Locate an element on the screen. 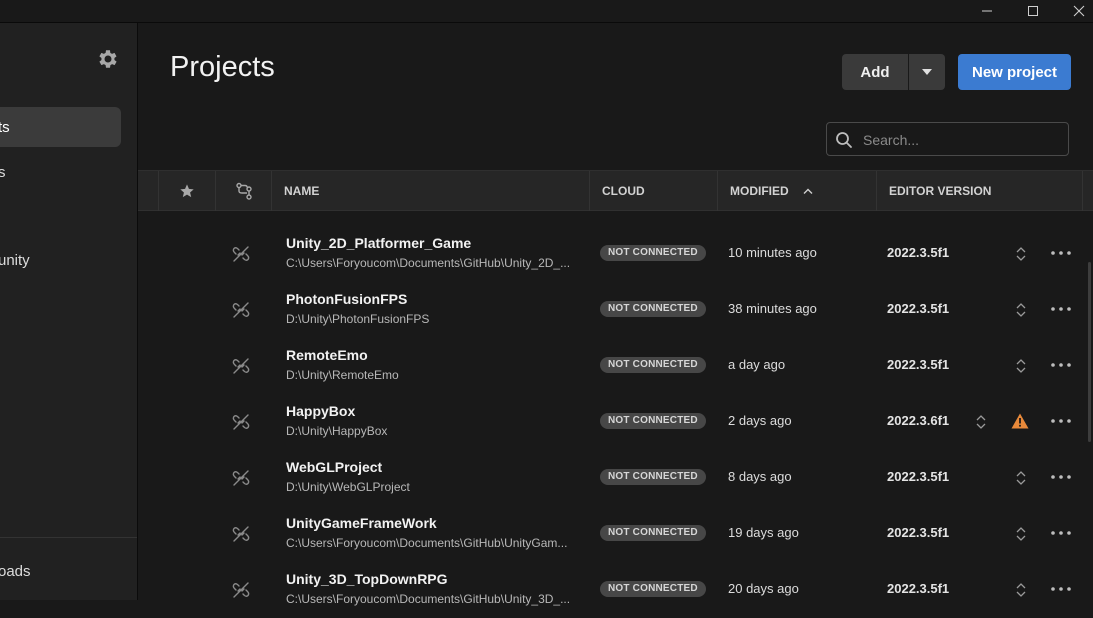 This screenshot has height=618, width=1093. project-name: UnityGameFrameWork is located at coordinates (361, 523).